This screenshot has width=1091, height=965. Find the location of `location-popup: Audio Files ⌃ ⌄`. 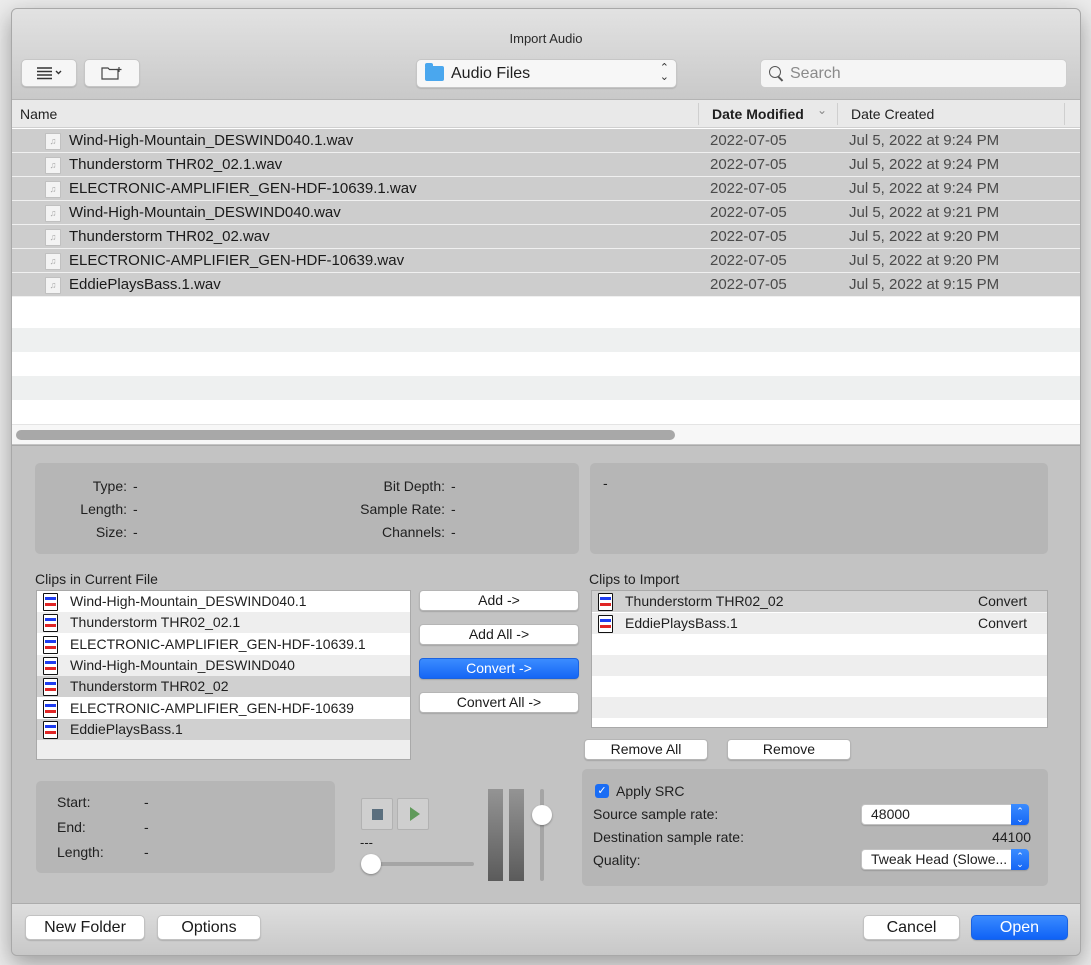

location-popup: Audio Files ⌃ ⌄ is located at coordinates (546, 73).